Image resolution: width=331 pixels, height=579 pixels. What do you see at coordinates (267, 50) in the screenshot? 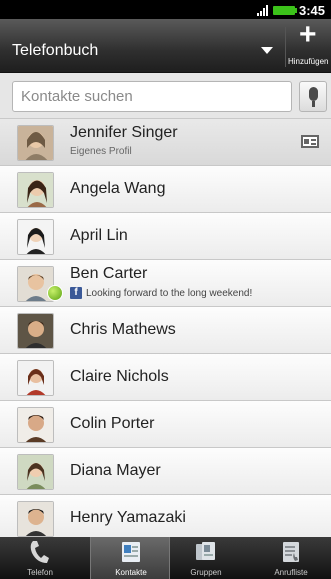
I see `chevron-down-icon` at bounding box center [267, 50].